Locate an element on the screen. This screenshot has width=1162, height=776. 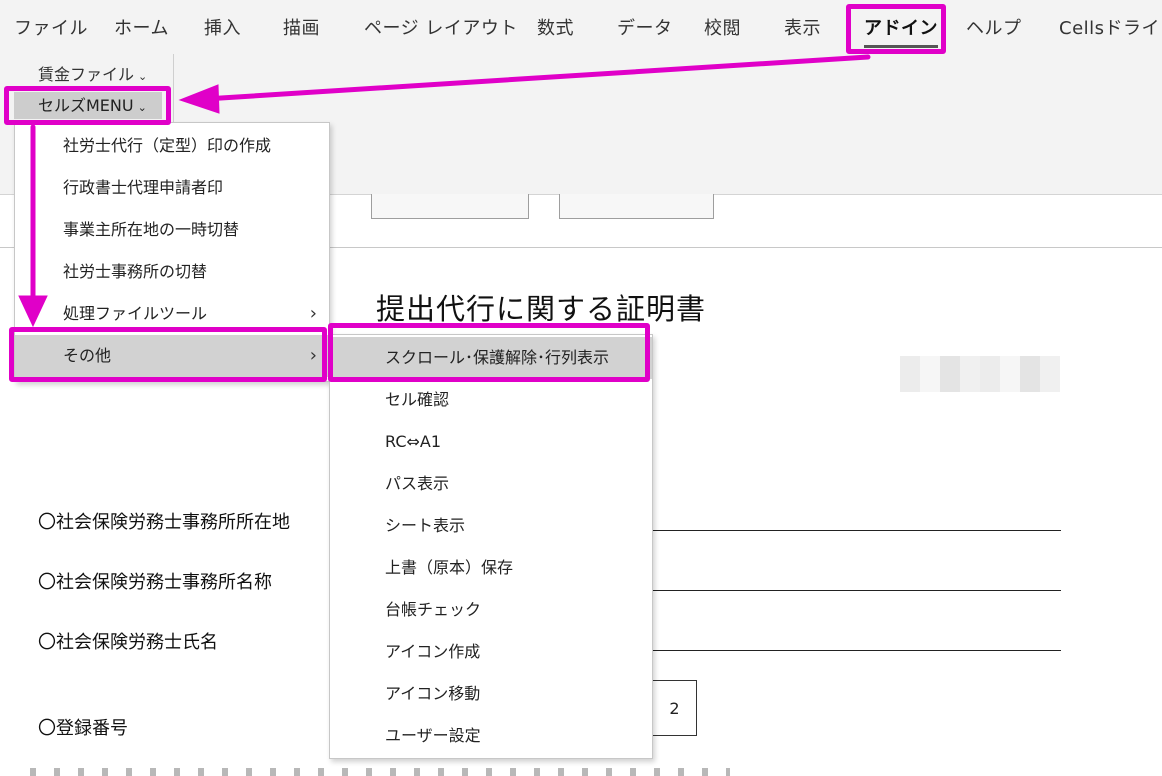
registration-digit-cell: 2 is located at coordinates (674, 708).